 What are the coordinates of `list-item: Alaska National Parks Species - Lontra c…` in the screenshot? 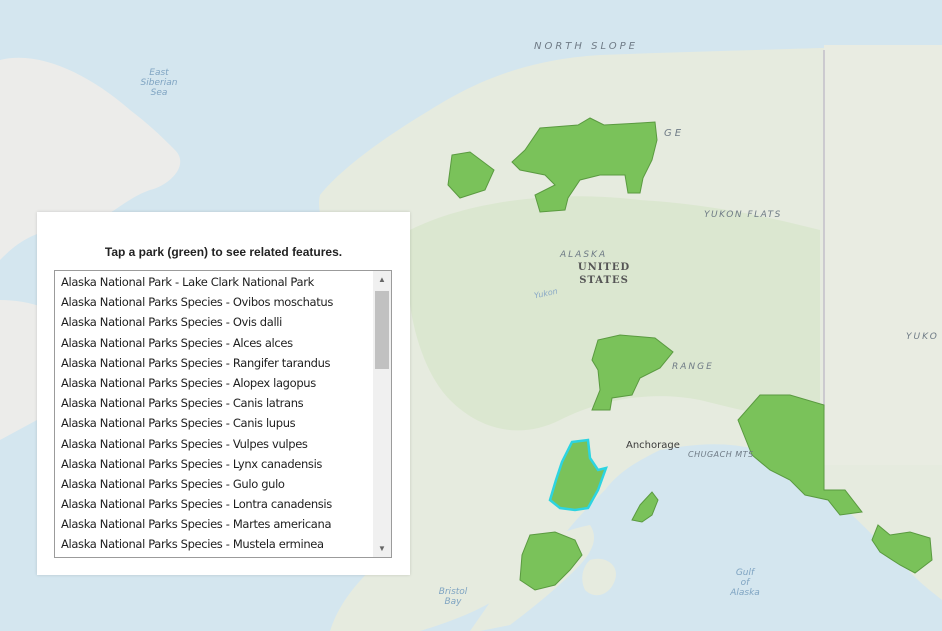 It's located at (216, 504).